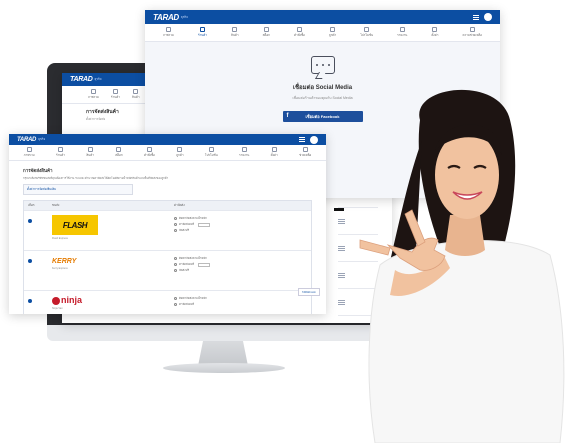  What do you see at coordinates (57, 309) in the screenshot?
I see `carrier-caption: Ninja Van` at bounding box center [57, 309].